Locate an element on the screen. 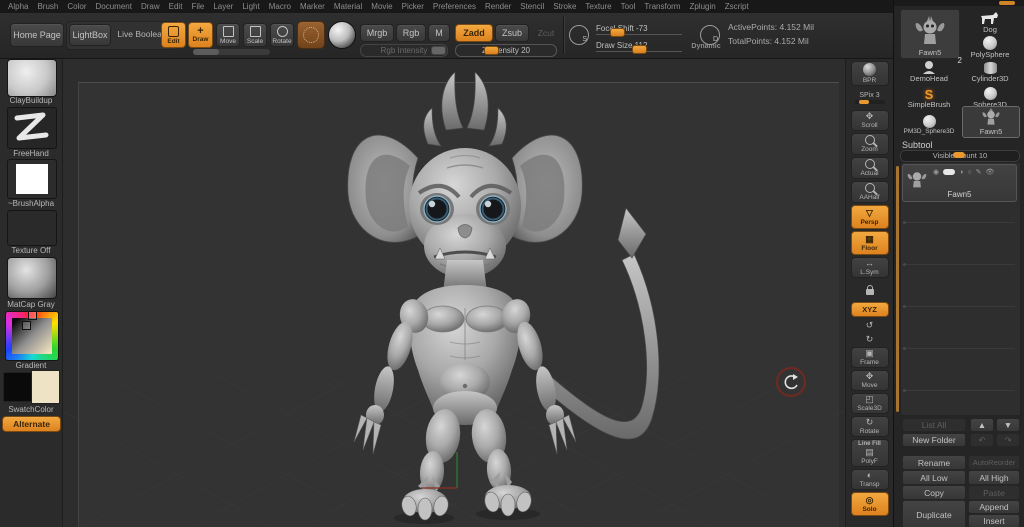 Image resolution: width=1024 pixels, height=527 pixels. menu-item-zplugin: Zplugin is located at coordinates (702, 6).